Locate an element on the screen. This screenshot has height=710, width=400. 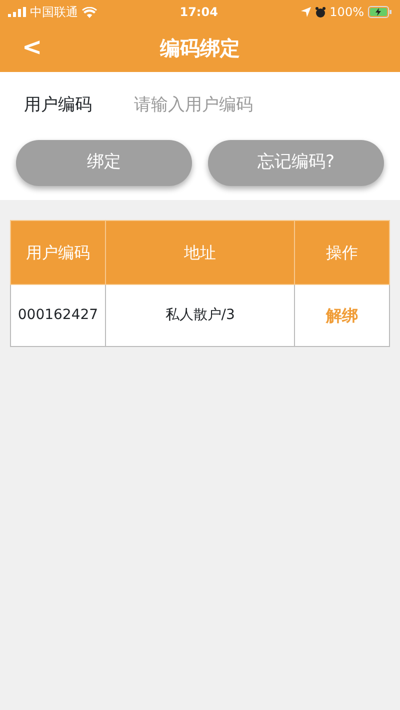
table-cell: 000162427 is located at coordinates (58, 315).